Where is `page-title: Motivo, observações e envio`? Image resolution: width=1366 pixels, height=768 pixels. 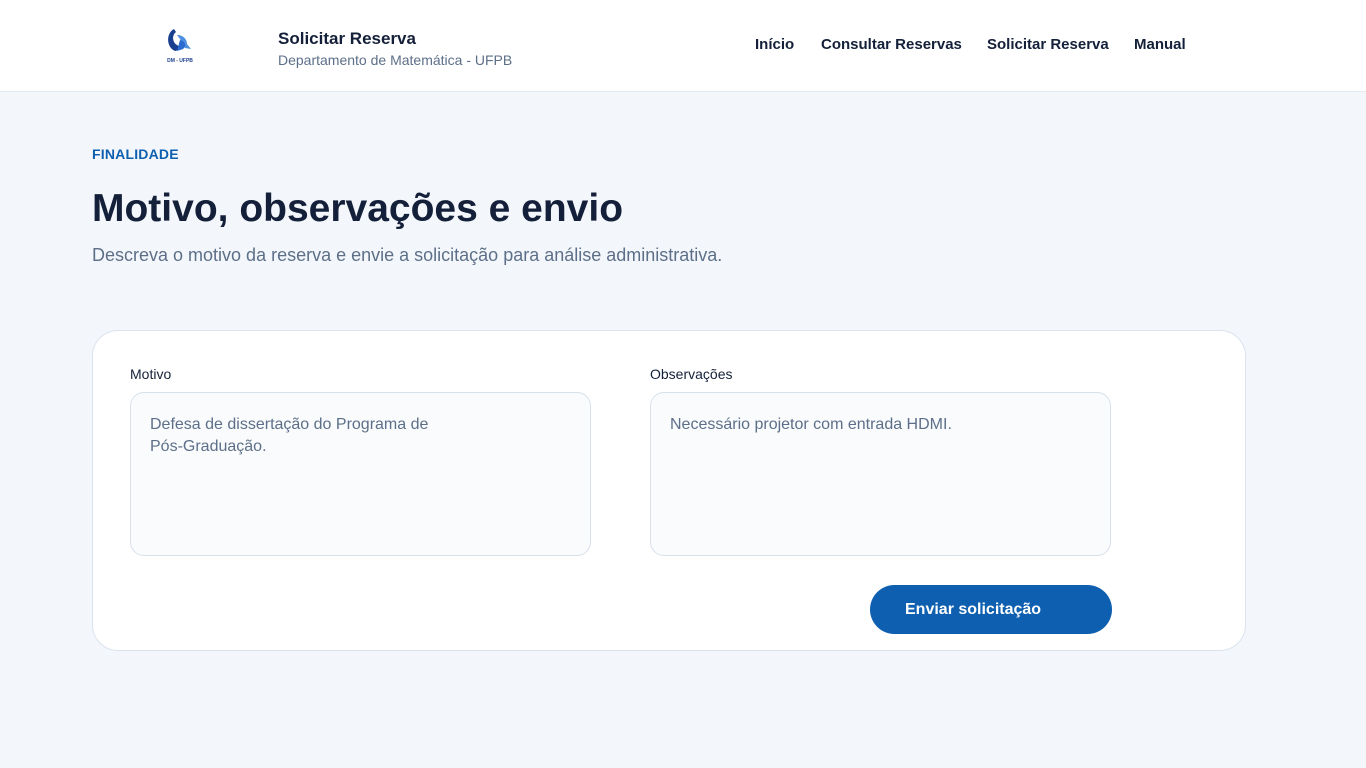 page-title: Motivo, observações e envio is located at coordinates (358, 208).